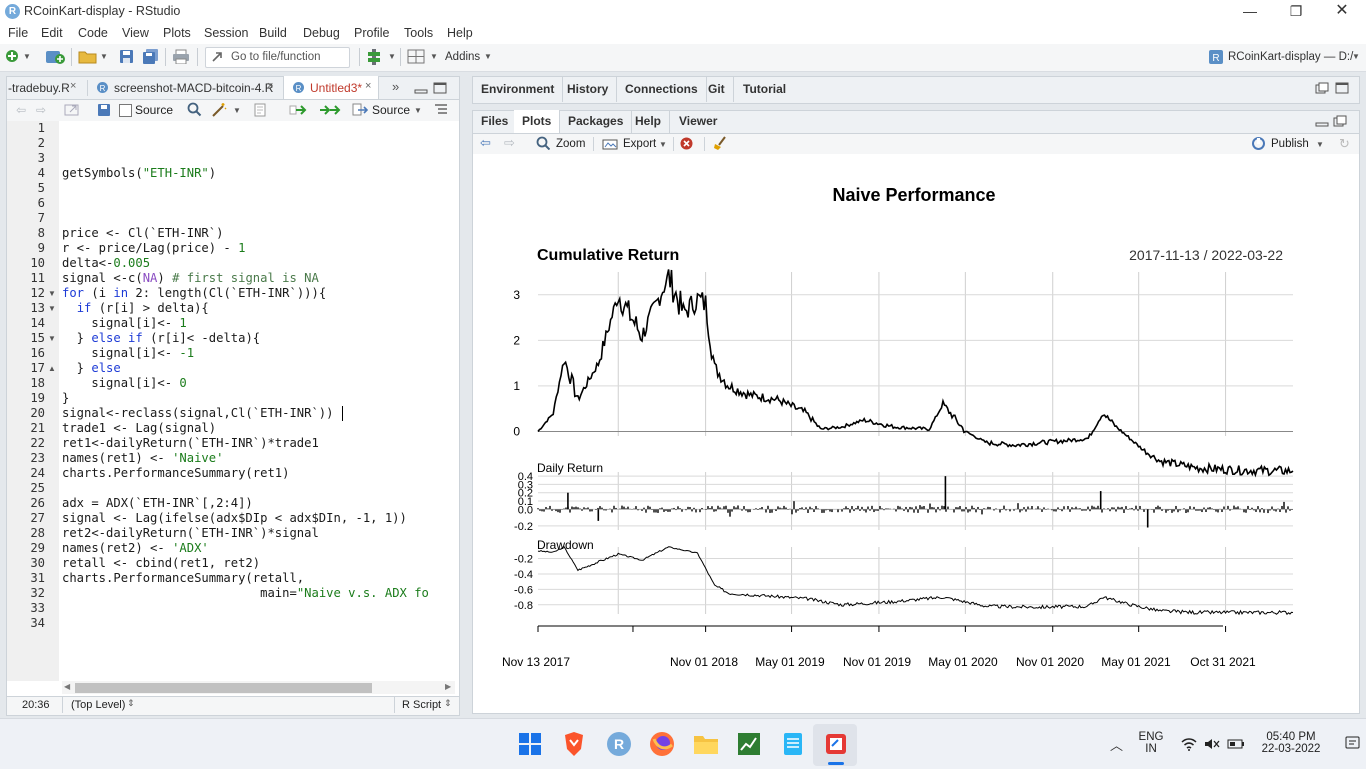  I want to click on tab-git: Git, so click(717, 89).